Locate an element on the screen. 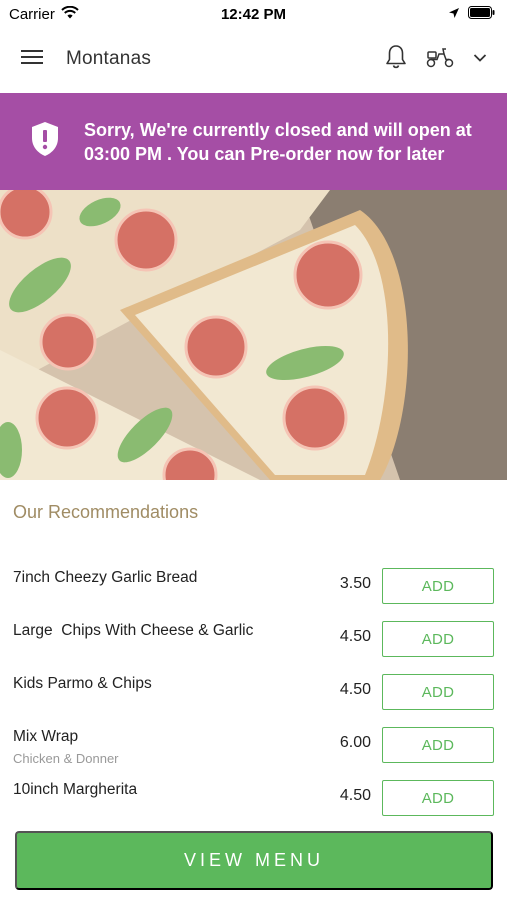 The image size is (507, 900). recommendations-title: Our Recommendations is located at coordinates (106, 512).